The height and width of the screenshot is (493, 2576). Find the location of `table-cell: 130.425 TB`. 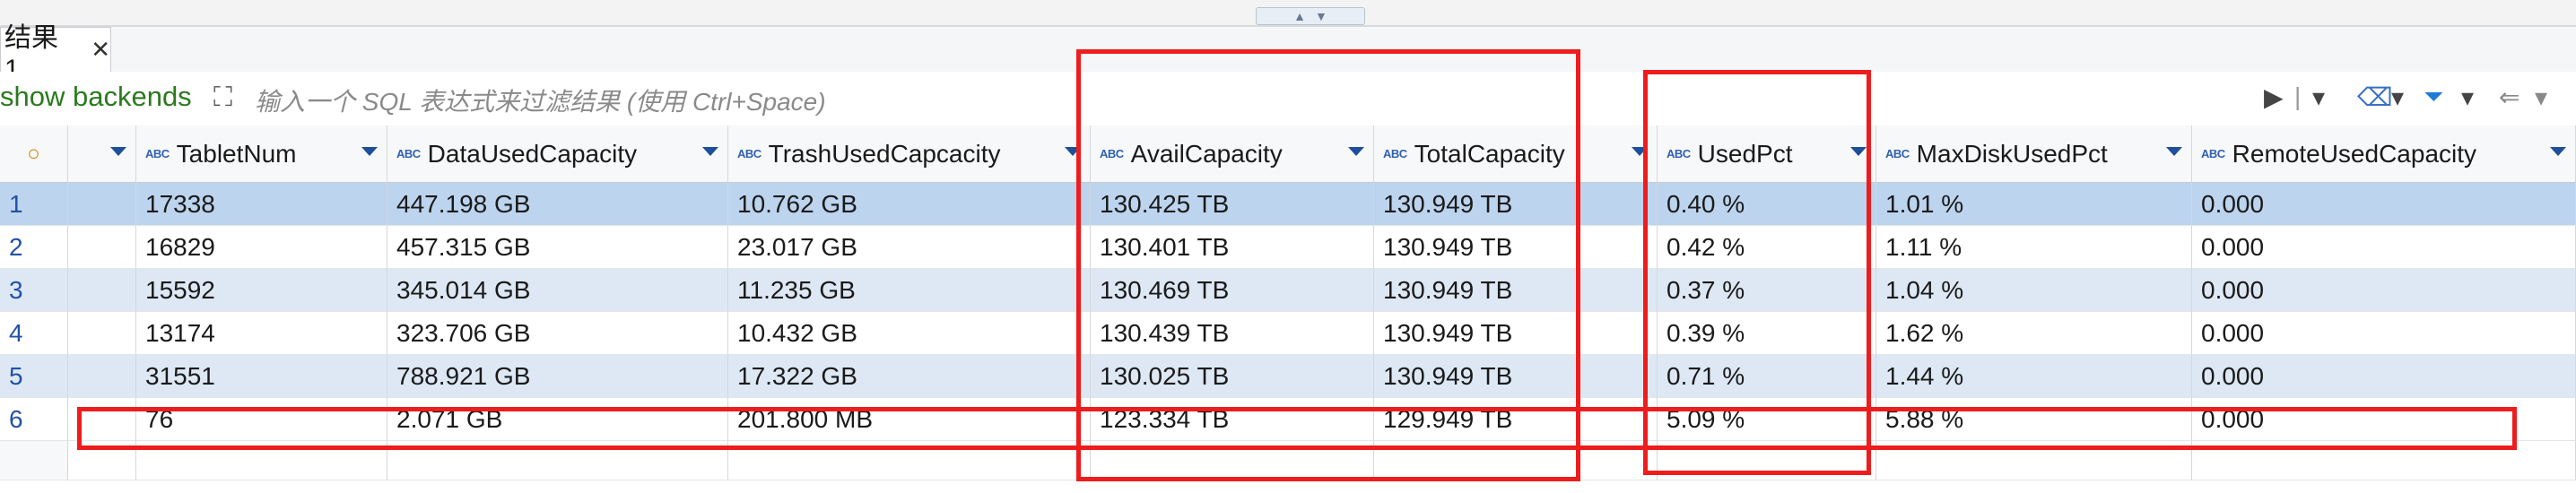

table-cell: 130.425 TB is located at coordinates (1232, 204).